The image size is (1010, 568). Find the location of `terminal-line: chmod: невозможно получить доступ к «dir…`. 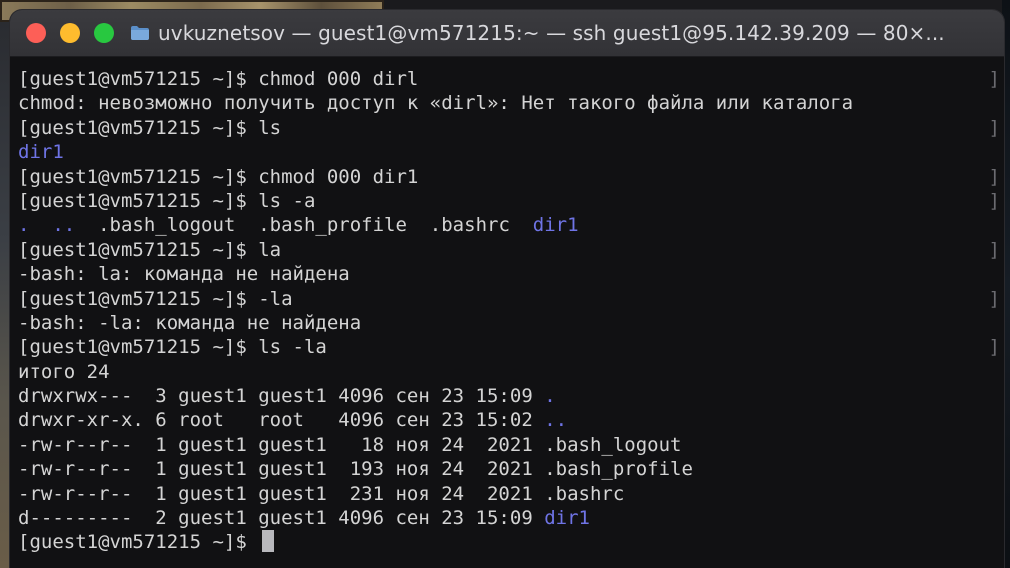

terminal-line: chmod: невозможно получить доступ к «dir… is located at coordinates (511, 103).